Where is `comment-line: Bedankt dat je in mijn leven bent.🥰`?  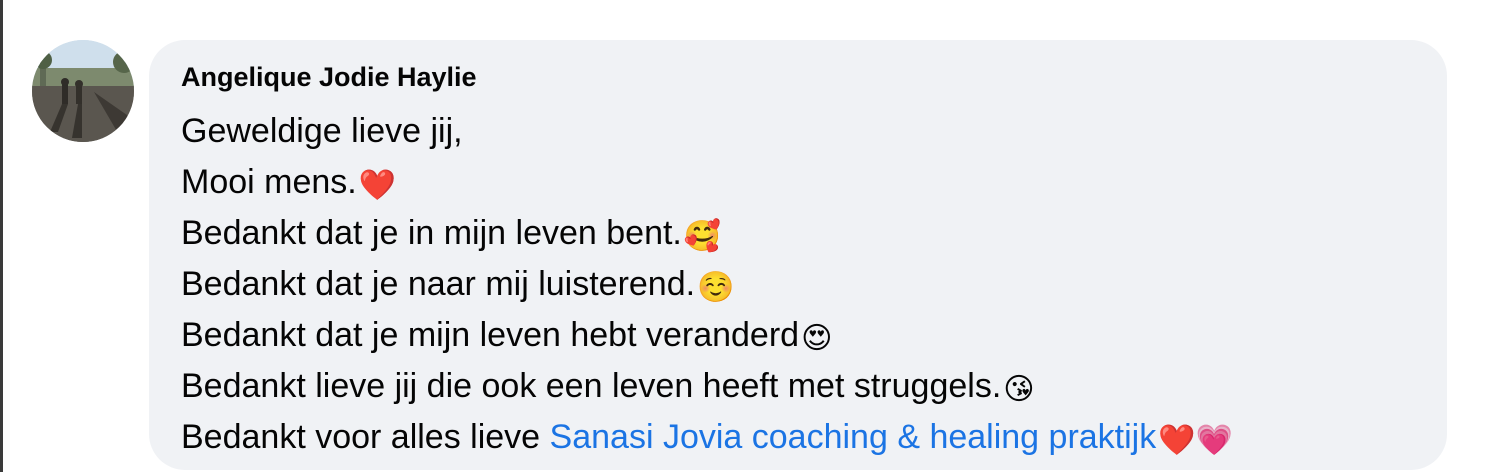 comment-line: Bedankt dat je in mijn leven bent.🥰 is located at coordinates (707, 233).